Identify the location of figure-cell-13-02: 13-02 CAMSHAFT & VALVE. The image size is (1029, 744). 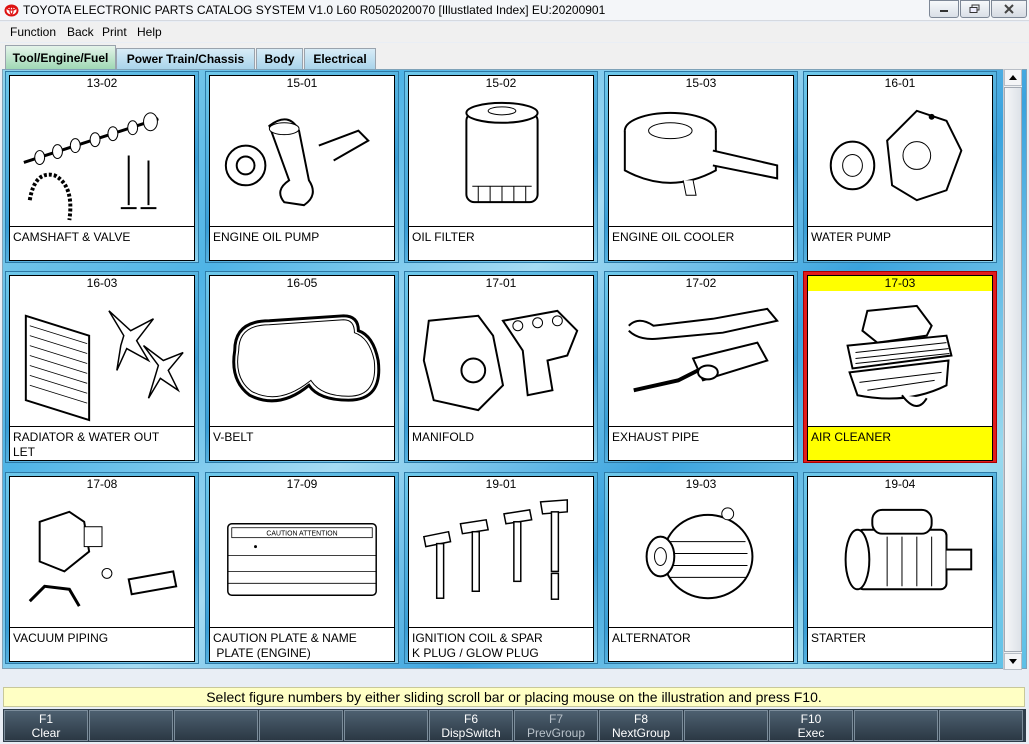
(102, 167).